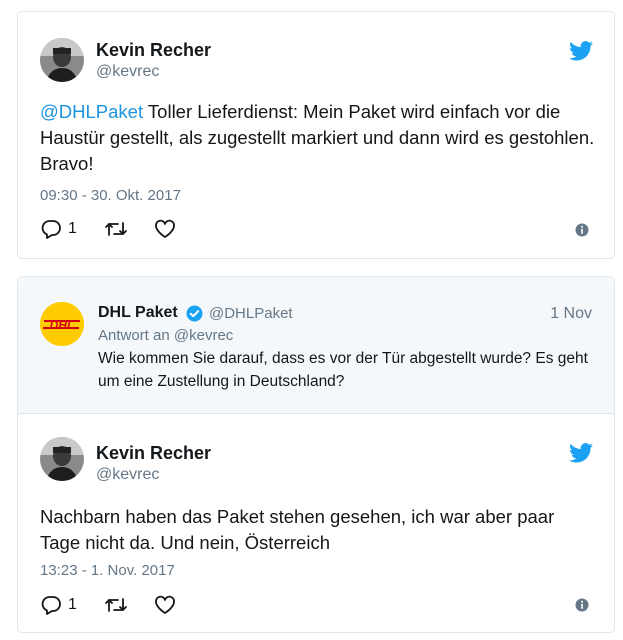  Describe the element at coordinates (136, 335) in the screenshot. I see `reply-to-prefix: Antwort an` at that location.